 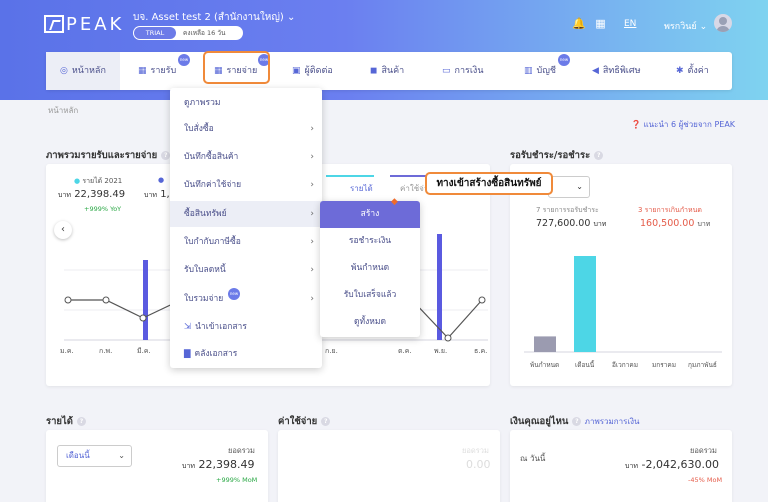 What do you see at coordinates (103, 209) in the screenshot?
I see `yoy-change: +999% YoY` at bounding box center [103, 209].